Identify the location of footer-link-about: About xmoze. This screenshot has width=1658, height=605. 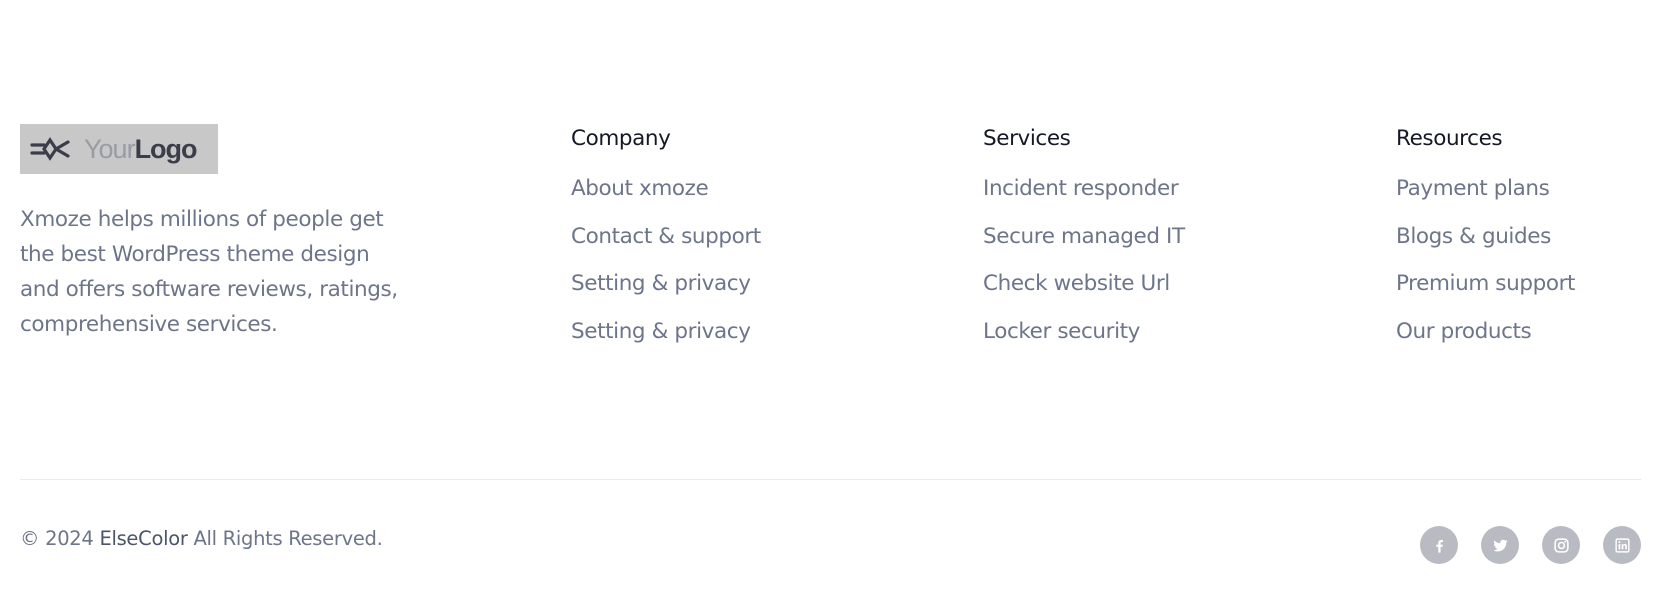
(666, 189).